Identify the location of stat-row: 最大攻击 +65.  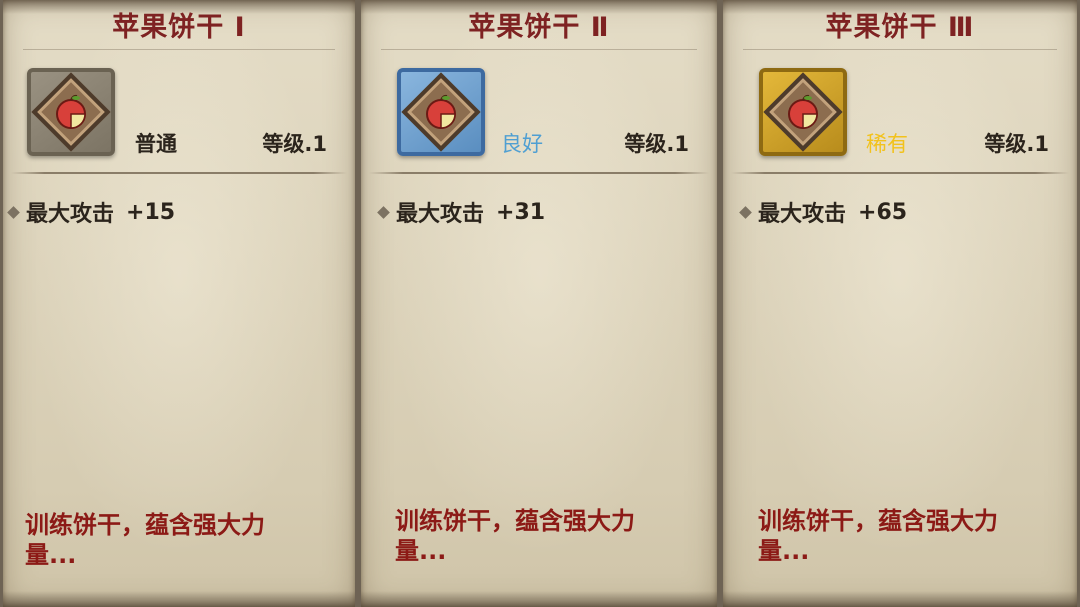
(823, 212).